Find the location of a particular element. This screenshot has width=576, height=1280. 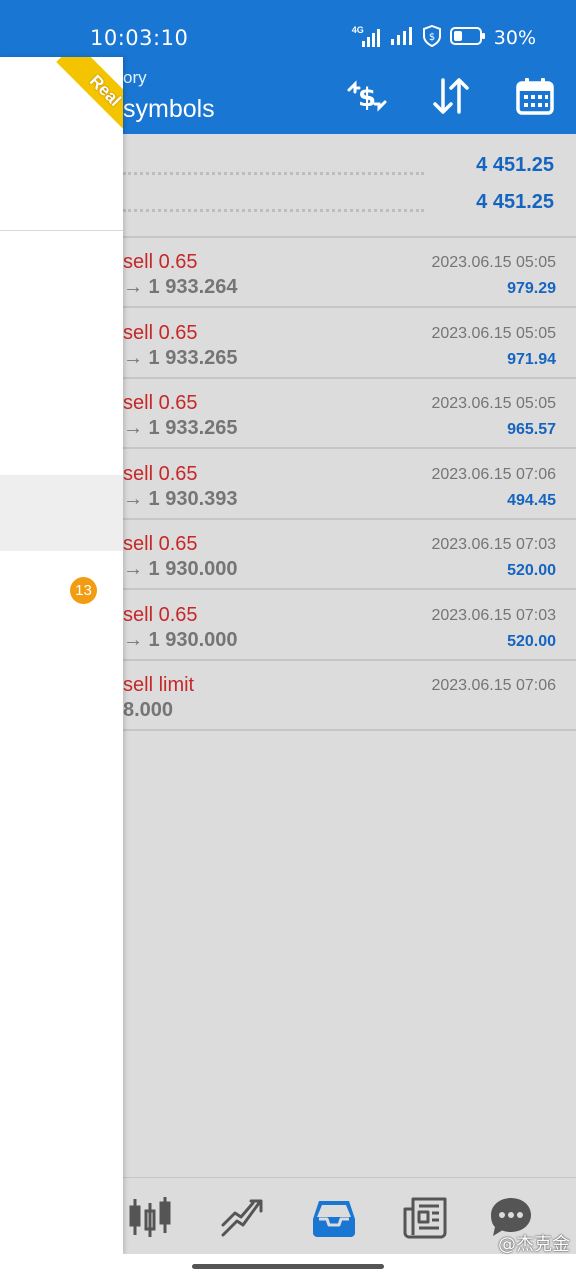

deal-time: 2023.06.15 07:06 is located at coordinates (493, 474).